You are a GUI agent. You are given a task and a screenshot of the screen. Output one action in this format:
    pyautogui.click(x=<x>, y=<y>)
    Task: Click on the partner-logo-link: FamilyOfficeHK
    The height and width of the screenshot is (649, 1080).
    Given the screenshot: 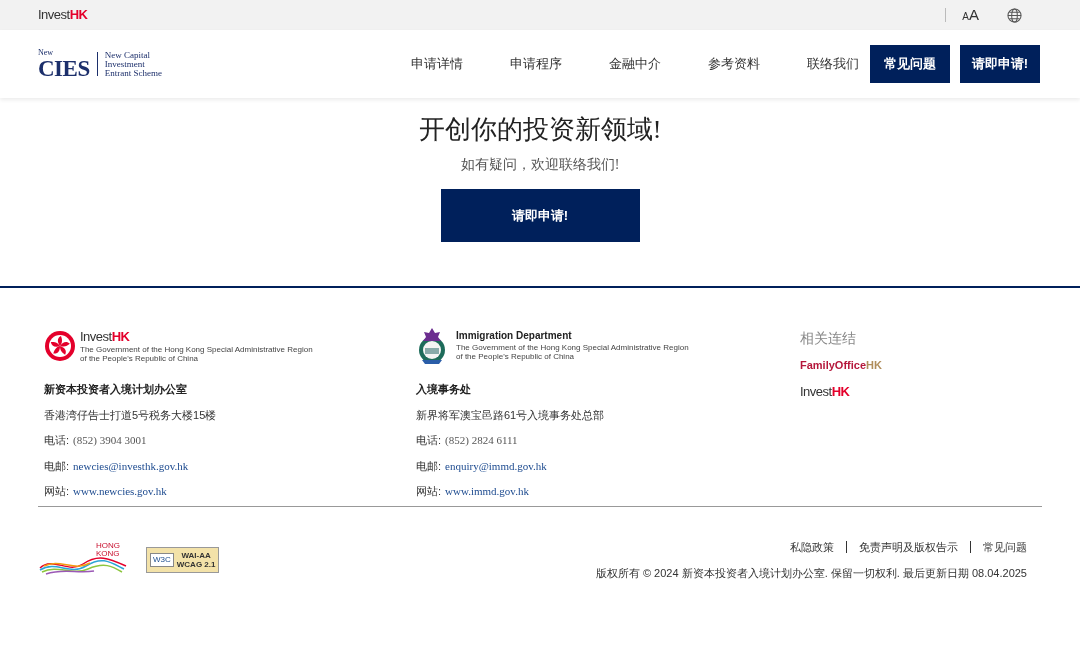 What is the action you would take?
    pyautogui.click(x=841, y=365)
    